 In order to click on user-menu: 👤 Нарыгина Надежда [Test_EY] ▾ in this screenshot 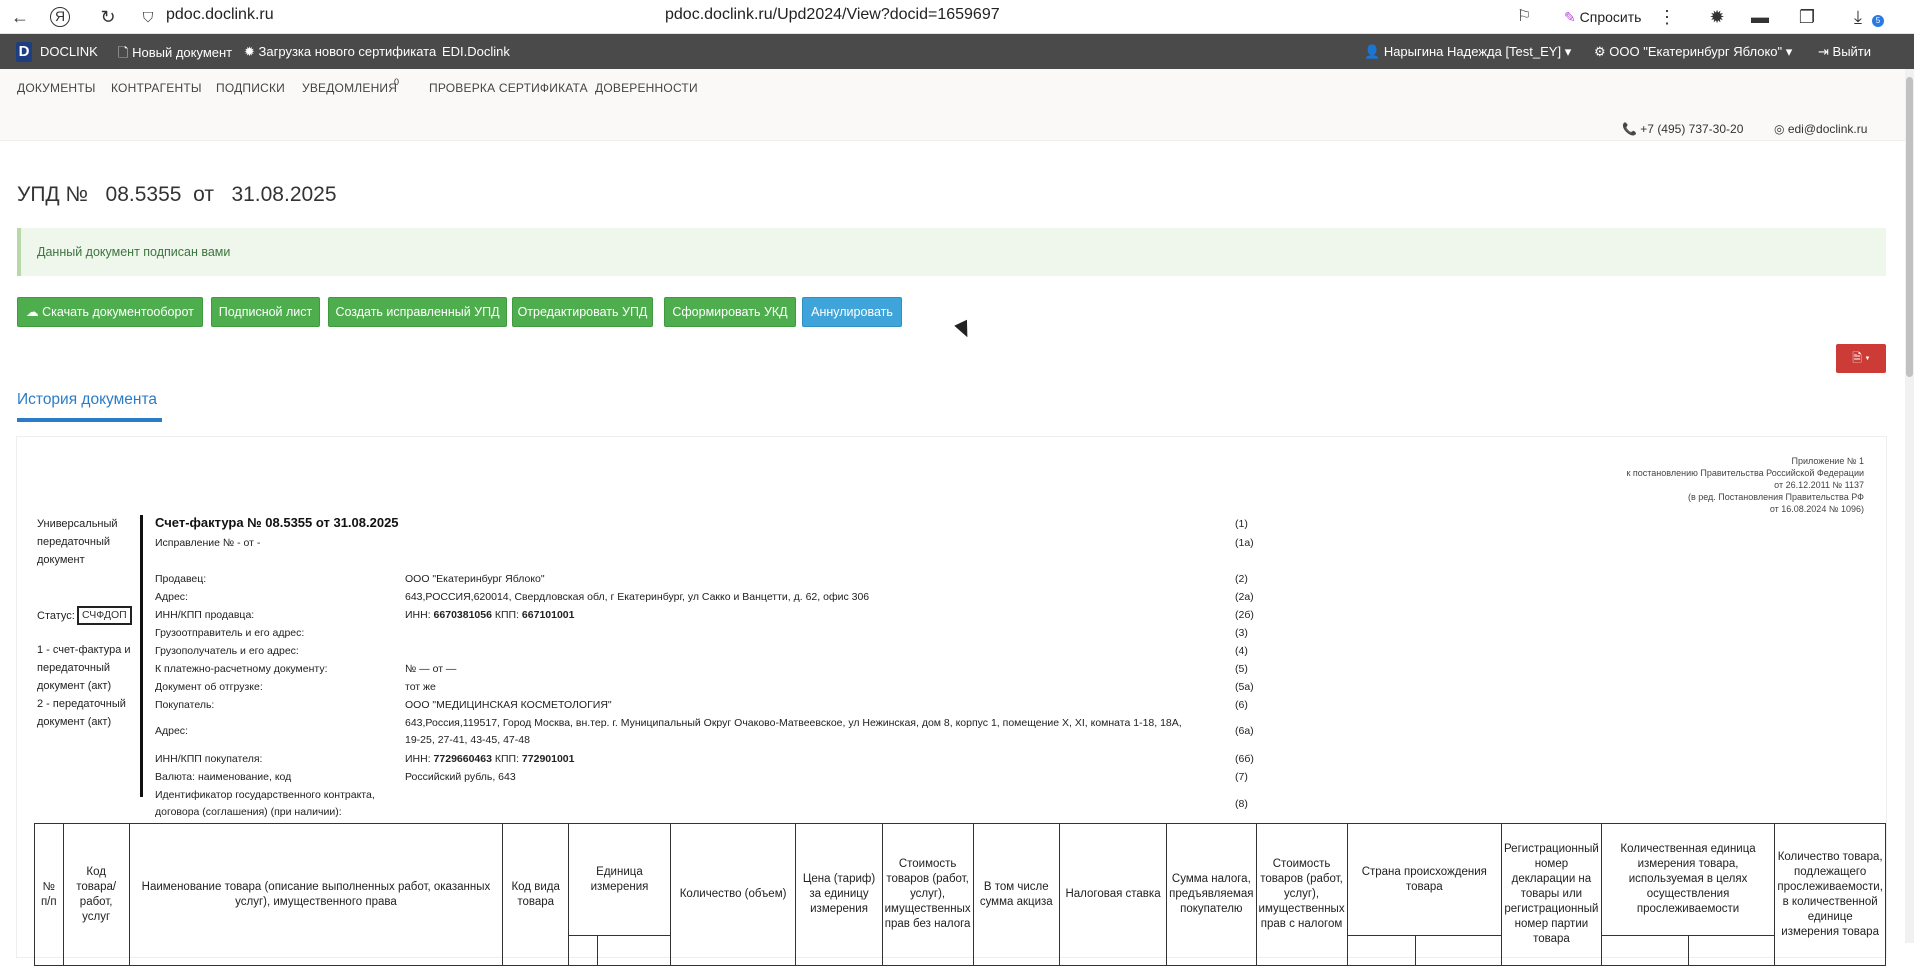, I will do `click(1467, 52)`.